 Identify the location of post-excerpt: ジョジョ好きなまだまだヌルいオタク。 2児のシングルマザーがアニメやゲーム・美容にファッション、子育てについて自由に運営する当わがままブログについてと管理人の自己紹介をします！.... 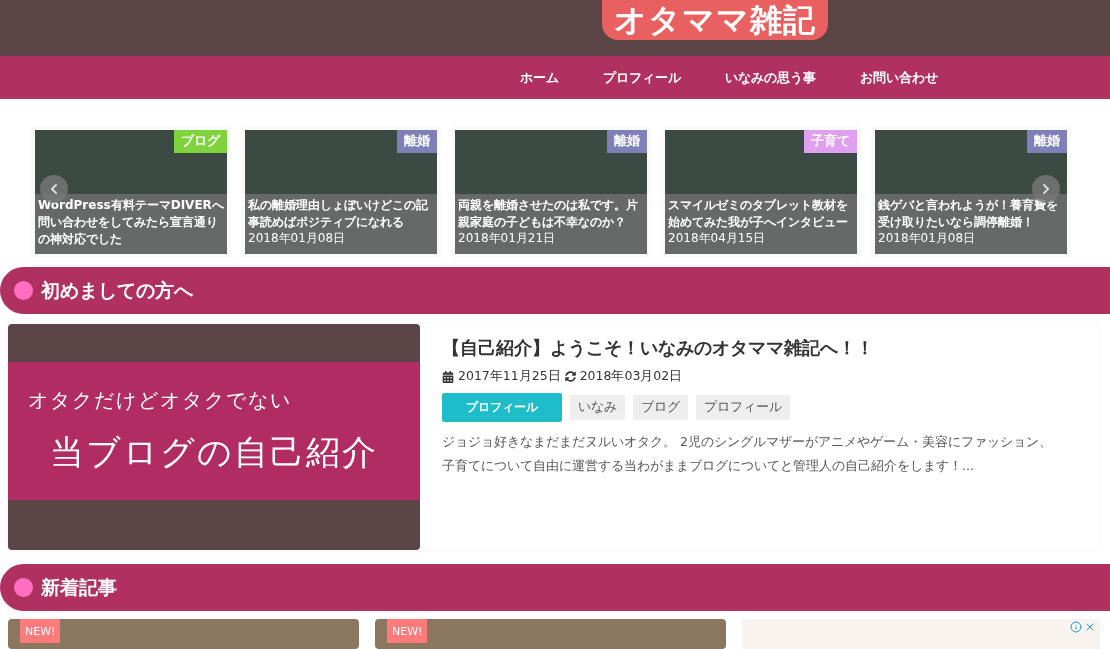
(747, 454).